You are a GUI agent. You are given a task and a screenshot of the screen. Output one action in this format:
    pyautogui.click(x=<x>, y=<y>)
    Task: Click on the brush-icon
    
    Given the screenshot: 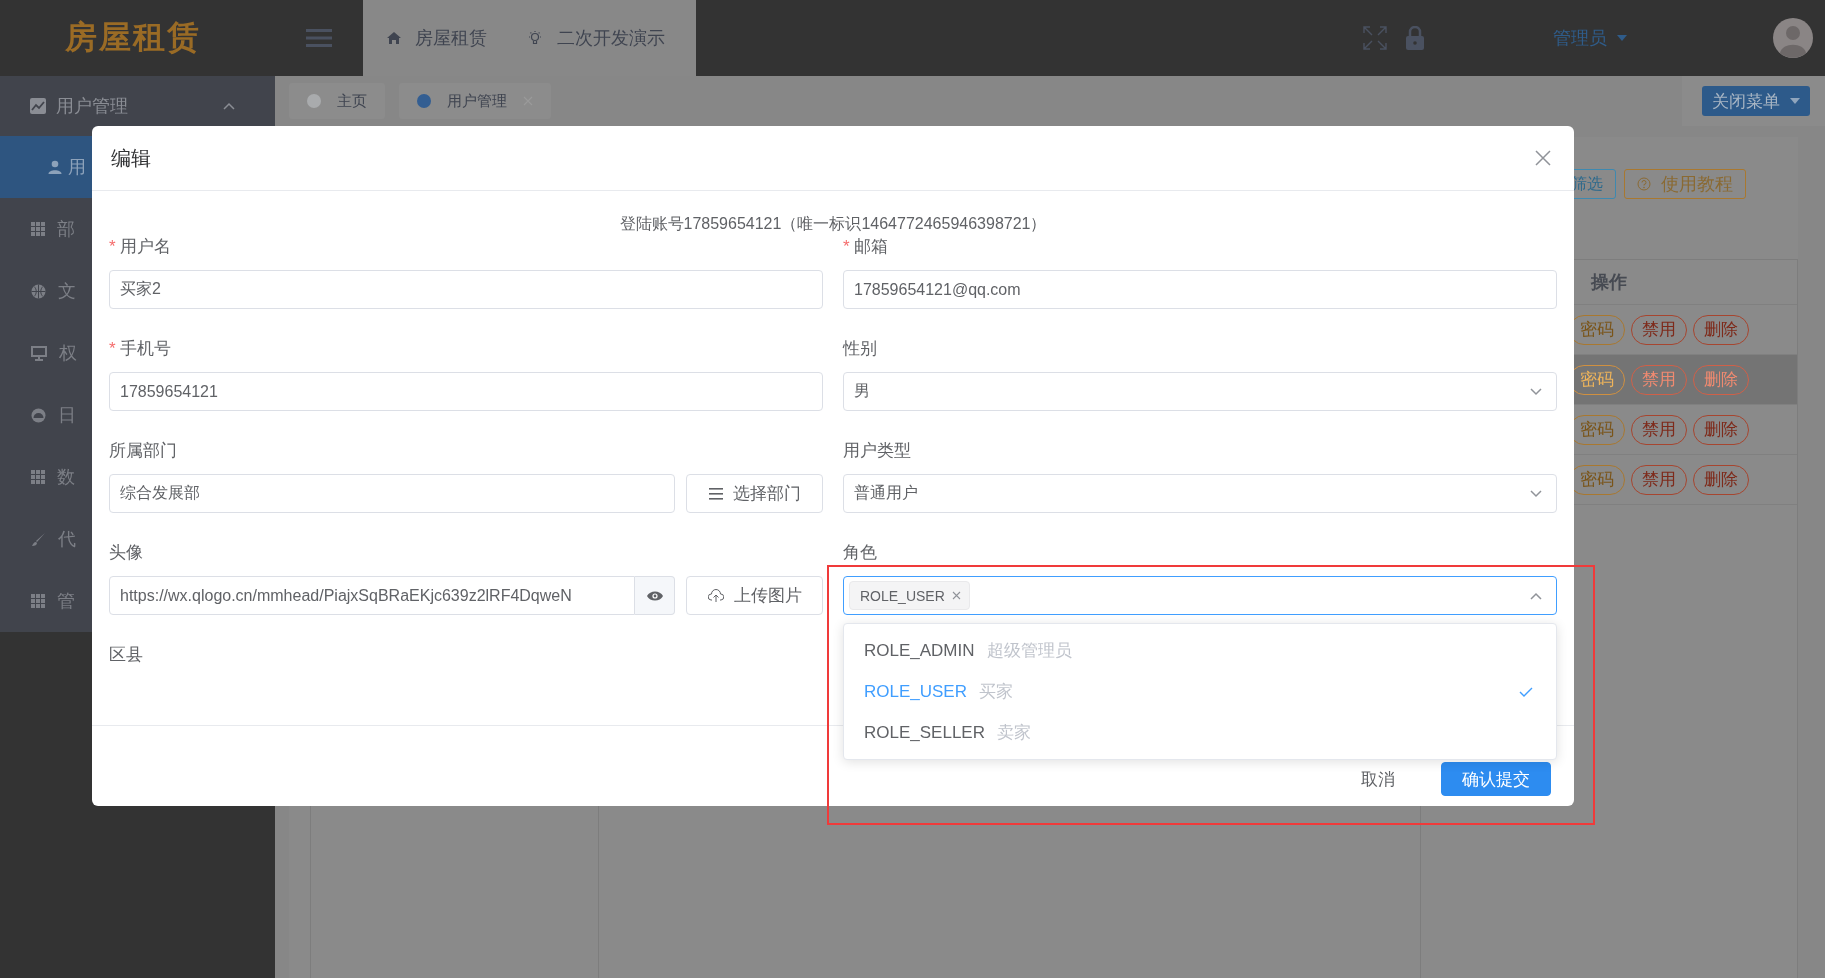 What is the action you would take?
    pyautogui.click(x=38, y=539)
    